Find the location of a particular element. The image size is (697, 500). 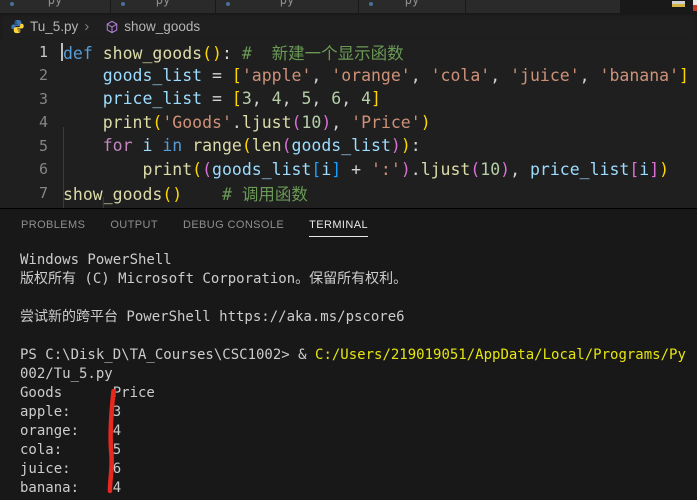

code-line: 4 print('Goods'.ljust(10), 'Price') is located at coordinates (348, 123).